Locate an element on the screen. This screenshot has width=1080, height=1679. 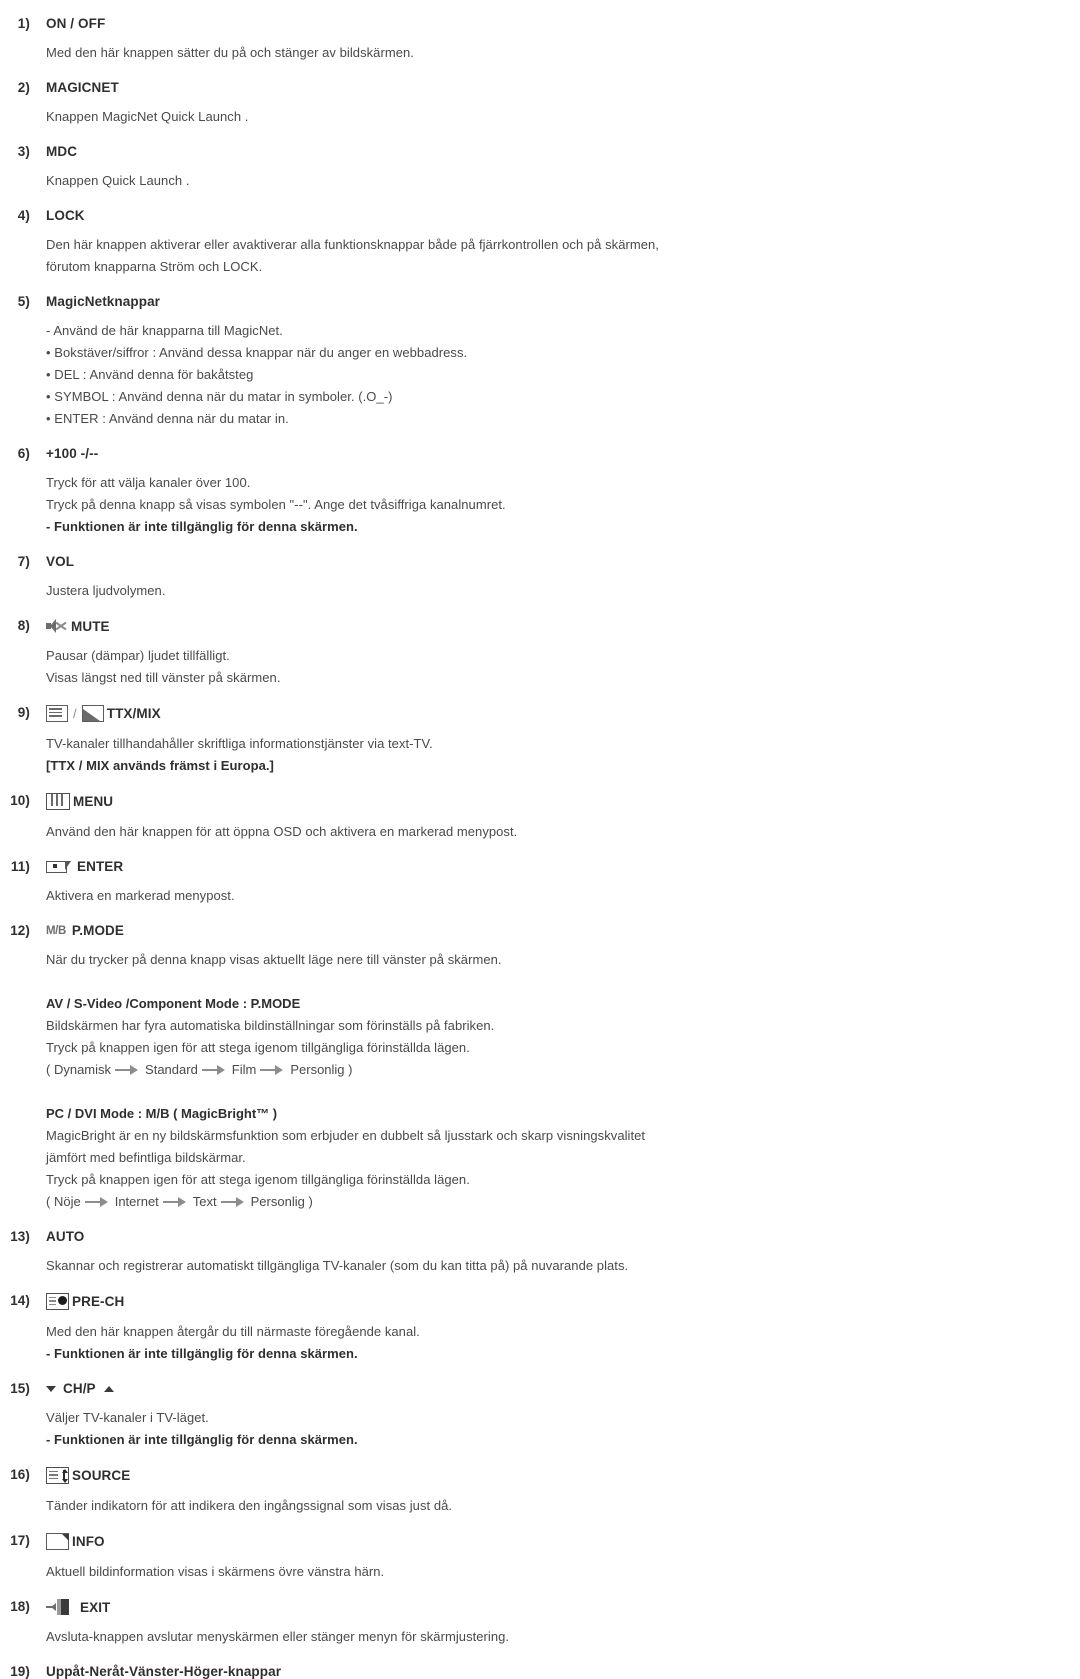
entry-title: VOL is located at coordinates (60, 561).